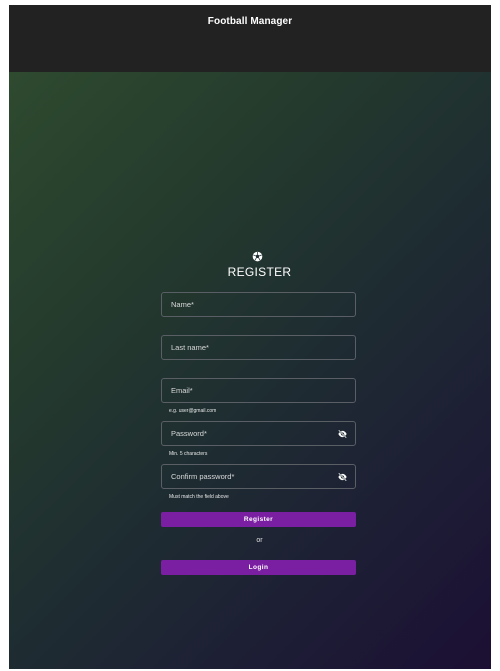 Image resolution: width=500 pixels, height=671 pixels. I want to click on register-button: Register, so click(258, 519).